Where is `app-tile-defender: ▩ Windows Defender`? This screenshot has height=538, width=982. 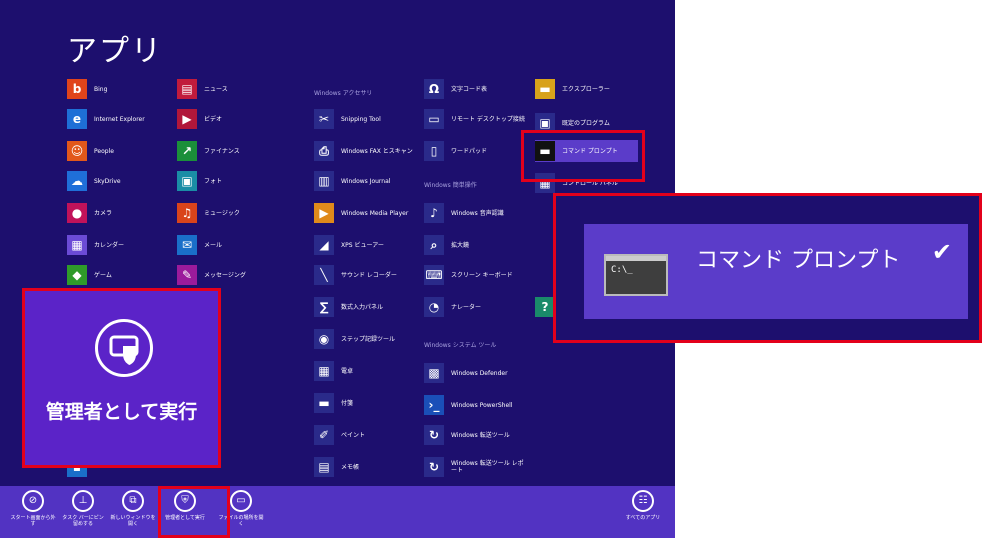 app-tile-defender: ▩ Windows Defender is located at coordinates (466, 373).